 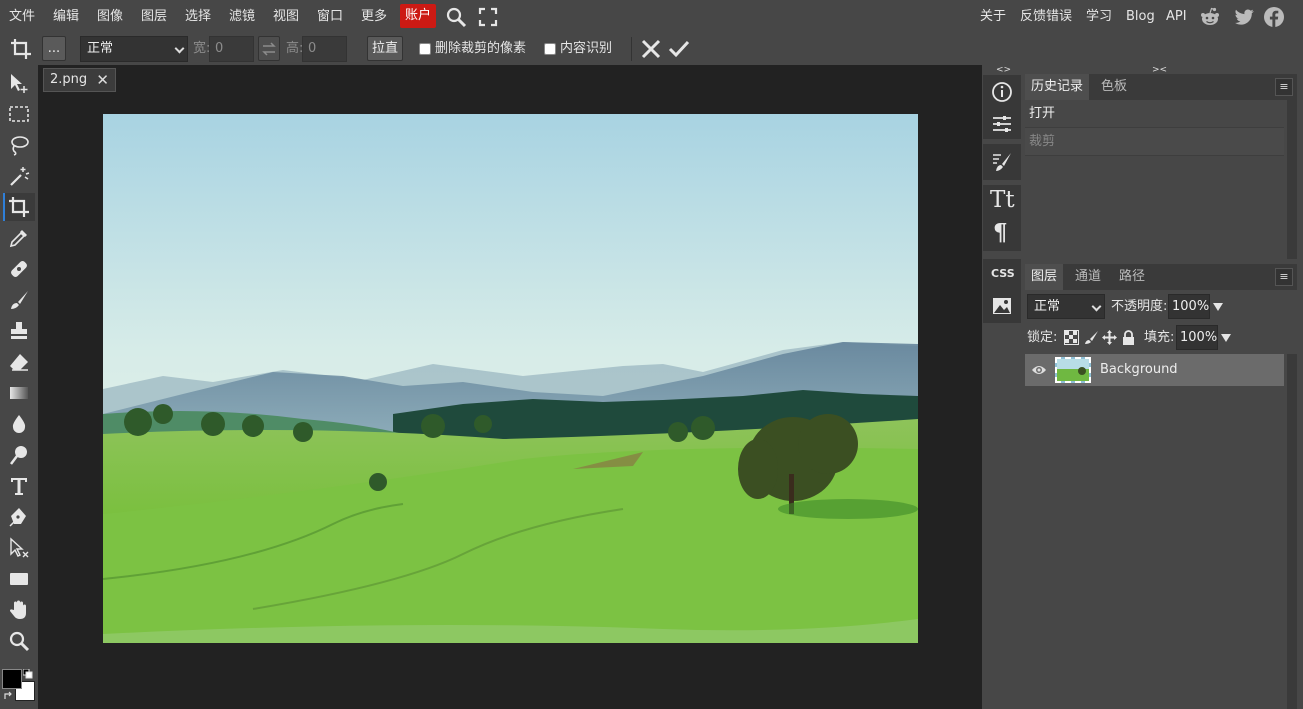 I want to click on crop-tool, so click(x=19, y=207).